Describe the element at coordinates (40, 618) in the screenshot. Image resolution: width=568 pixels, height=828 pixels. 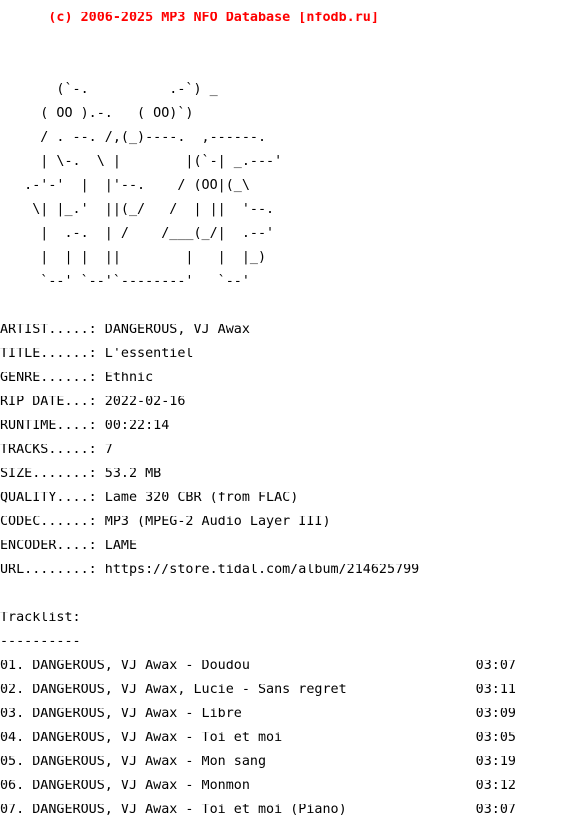
I see `tracklist-heading: Tracklist:` at that location.